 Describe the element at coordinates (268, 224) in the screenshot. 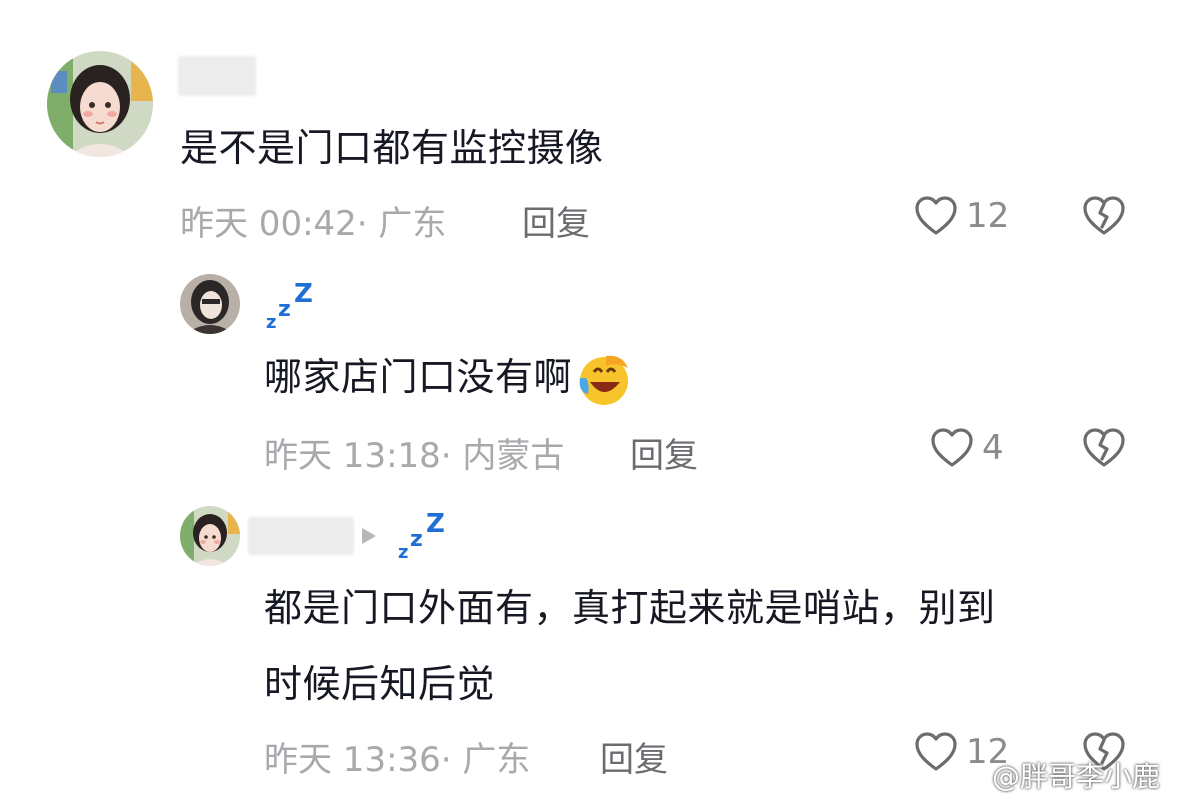

I see `comment-time: 昨天 00:42` at that location.